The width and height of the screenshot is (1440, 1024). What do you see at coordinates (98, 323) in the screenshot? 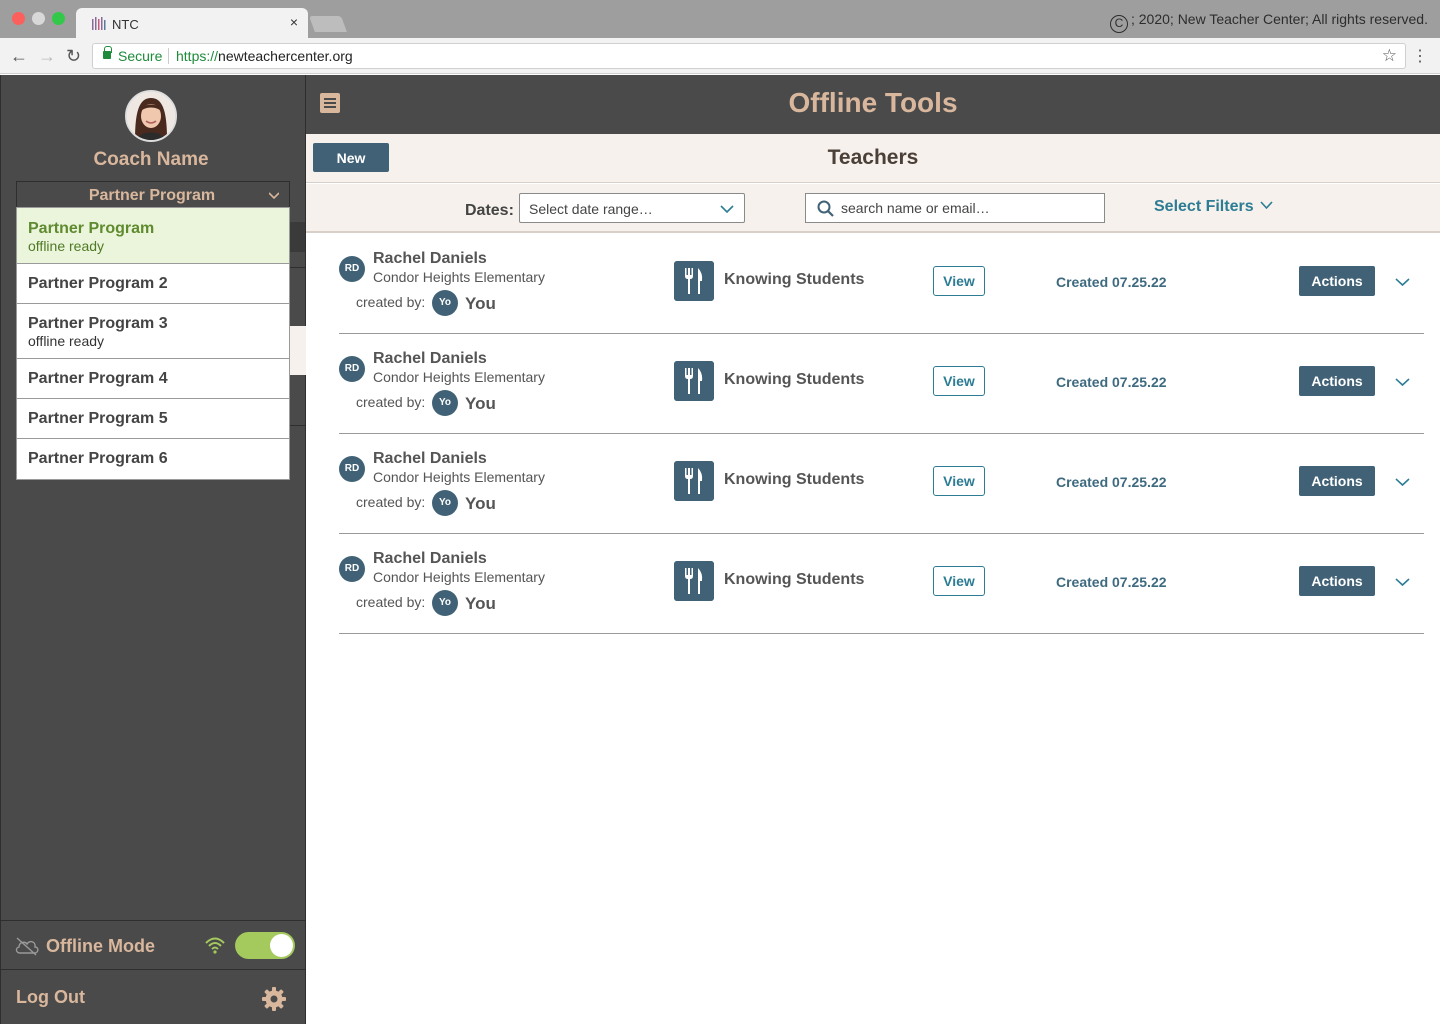
I see `program-option-name: Partner Program 3` at bounding box center [98, 323].